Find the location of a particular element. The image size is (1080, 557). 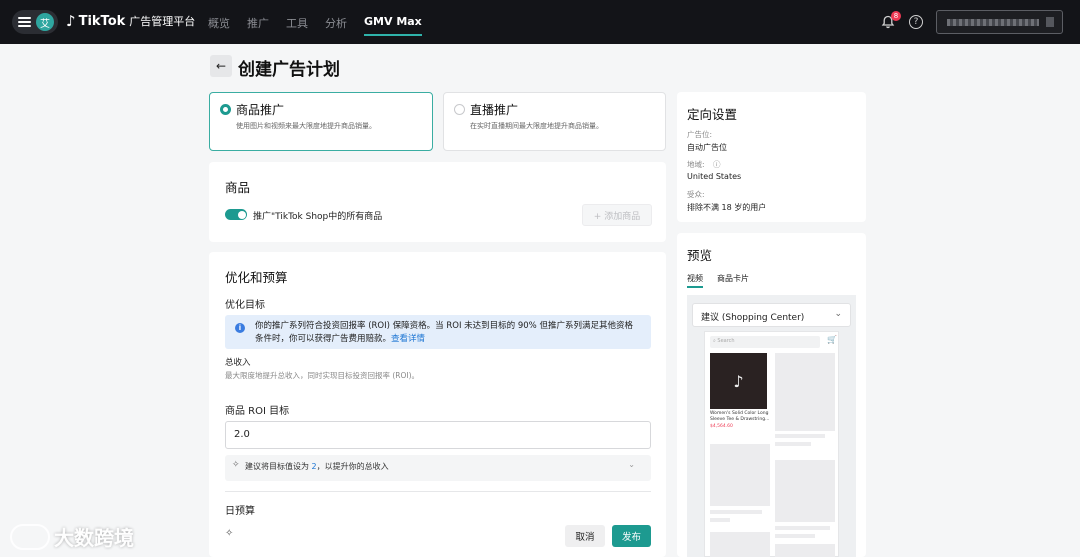

promo-type-desc: 在实时直播期间最大限度地提升商品销量。 is located at coordinates (536, 126).